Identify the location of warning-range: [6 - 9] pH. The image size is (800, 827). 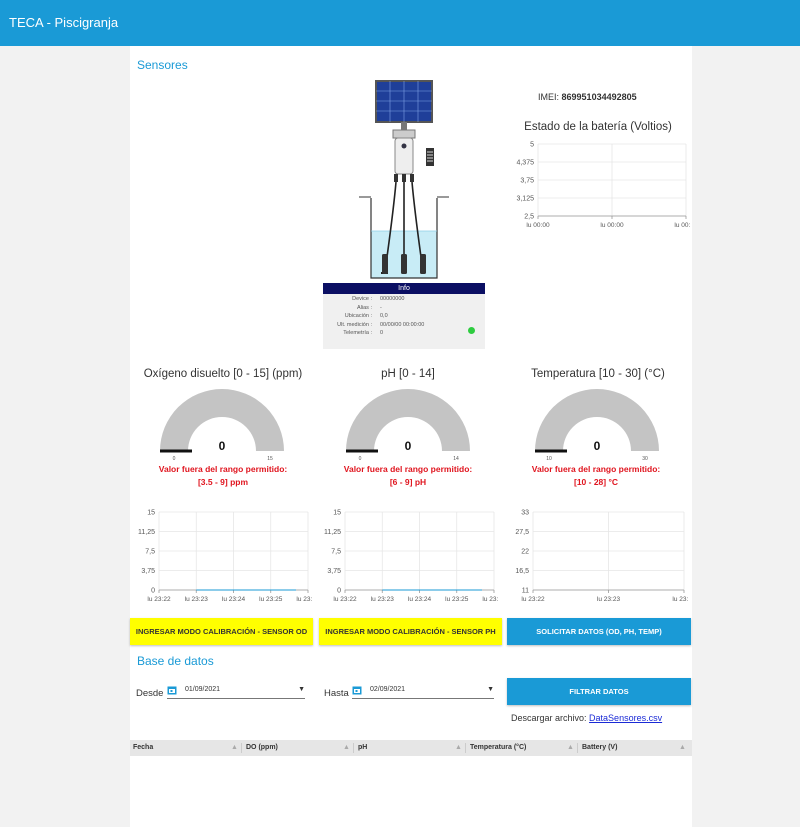
(408, 482).